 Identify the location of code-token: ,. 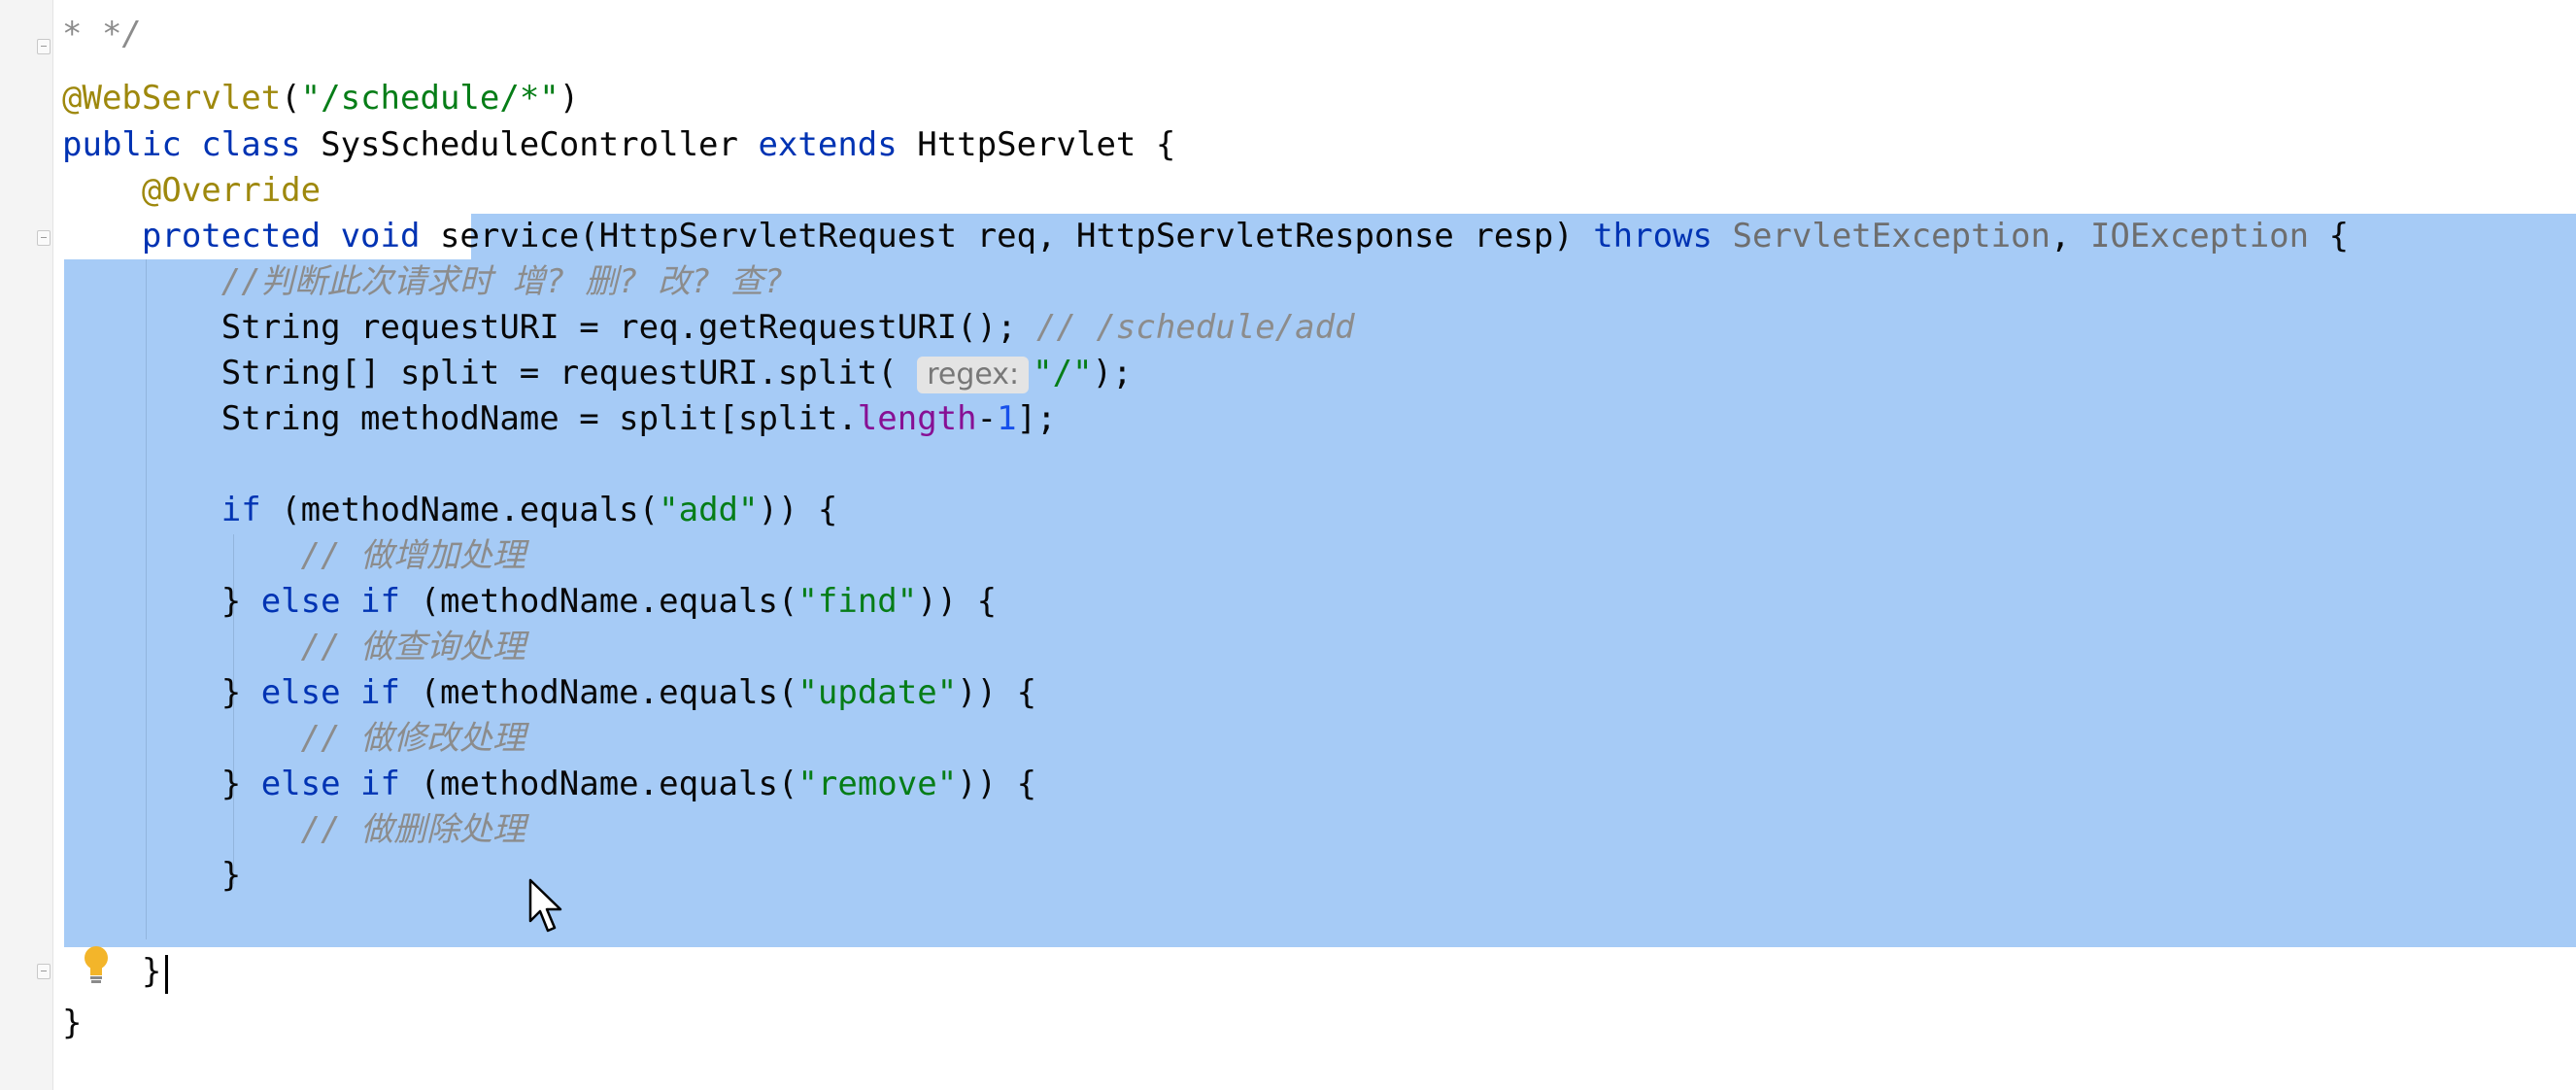
(2070, 236).